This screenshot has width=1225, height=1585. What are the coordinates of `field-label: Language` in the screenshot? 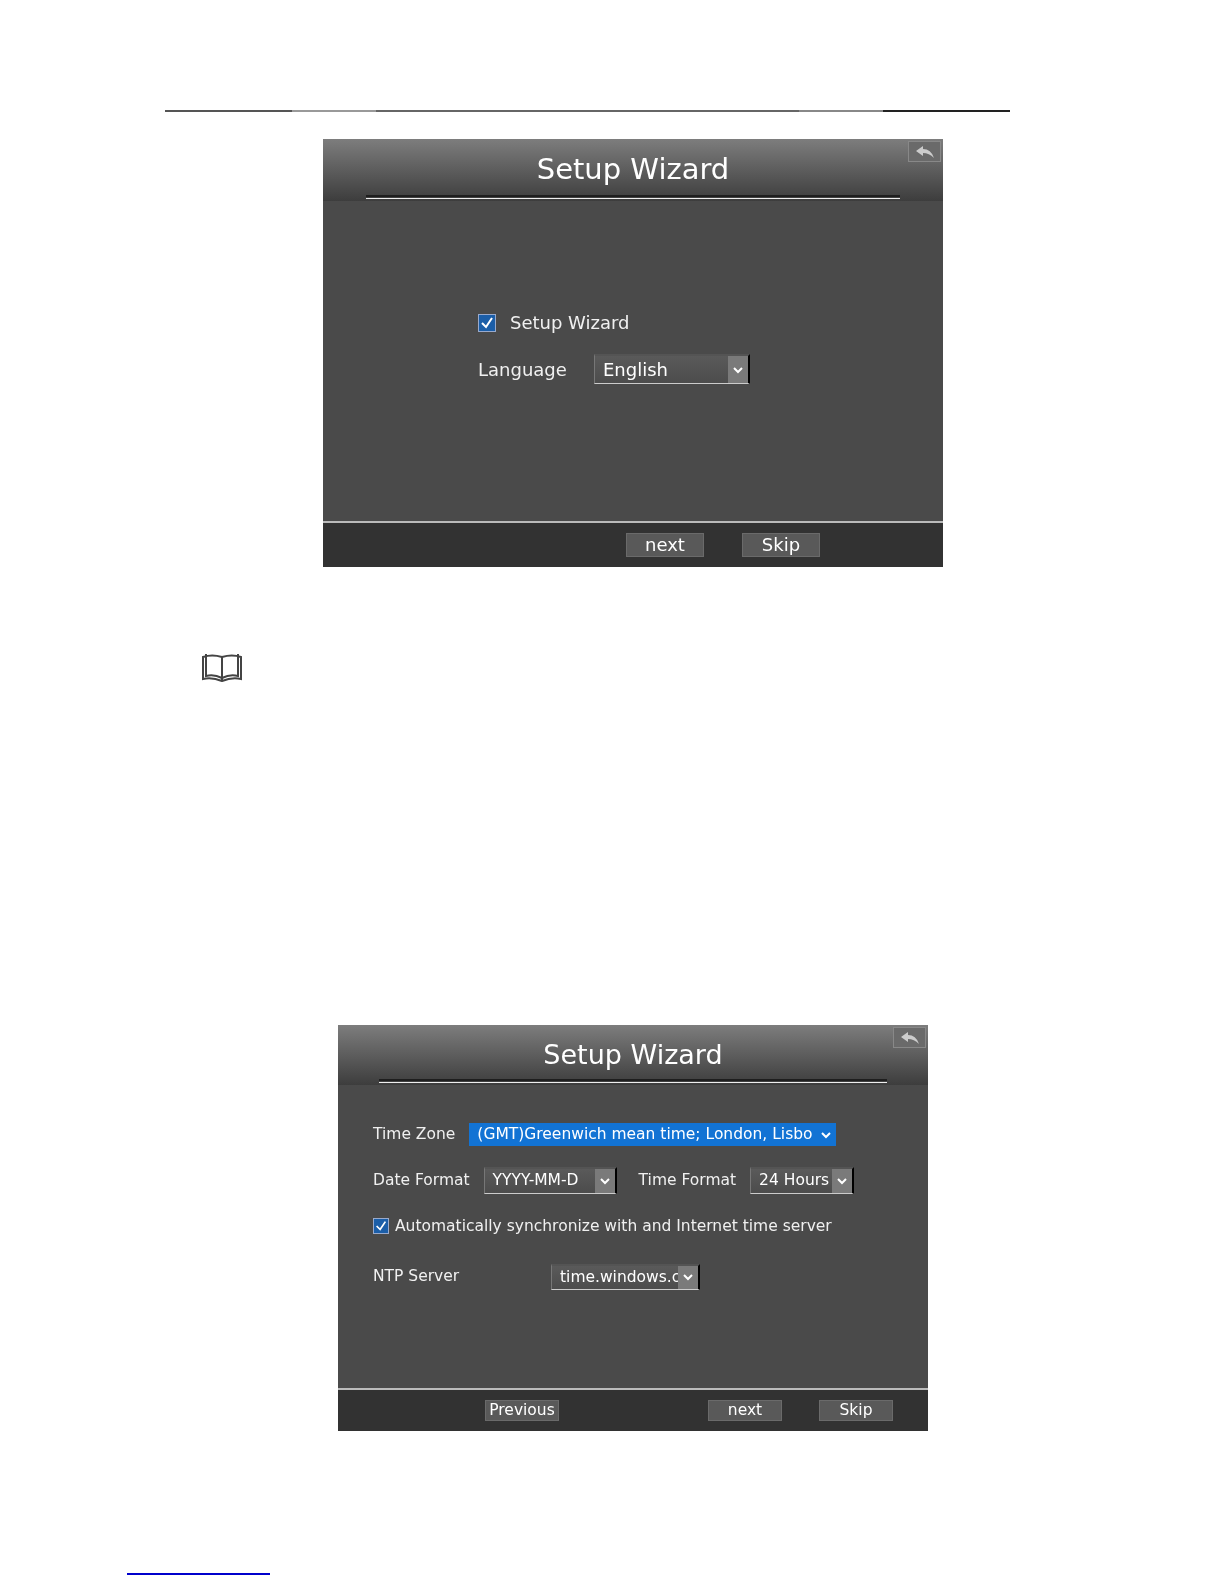 It's located at (523, 369).